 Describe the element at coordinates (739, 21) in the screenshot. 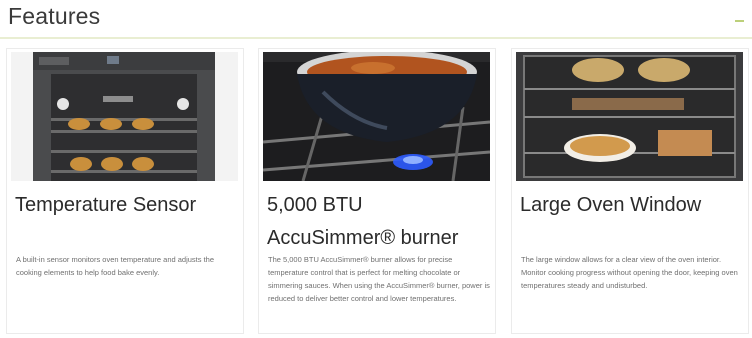

I see `collapse-icon` at that location.